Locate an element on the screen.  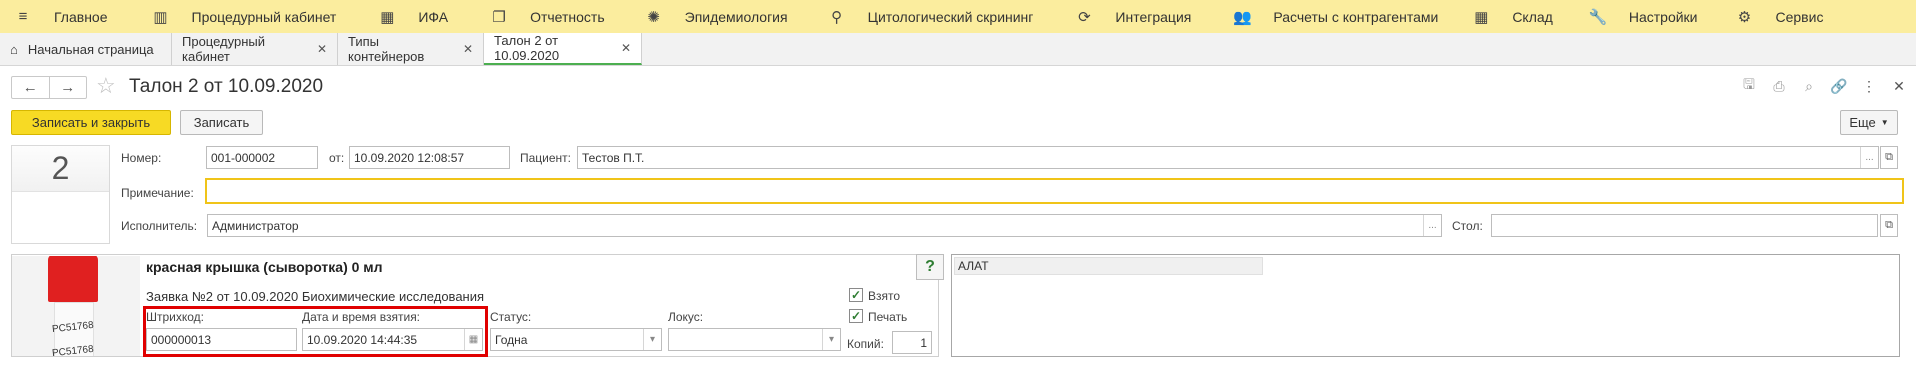
date-field: 10.09.2020 12:08:57 is located at coordinates (429, 157).